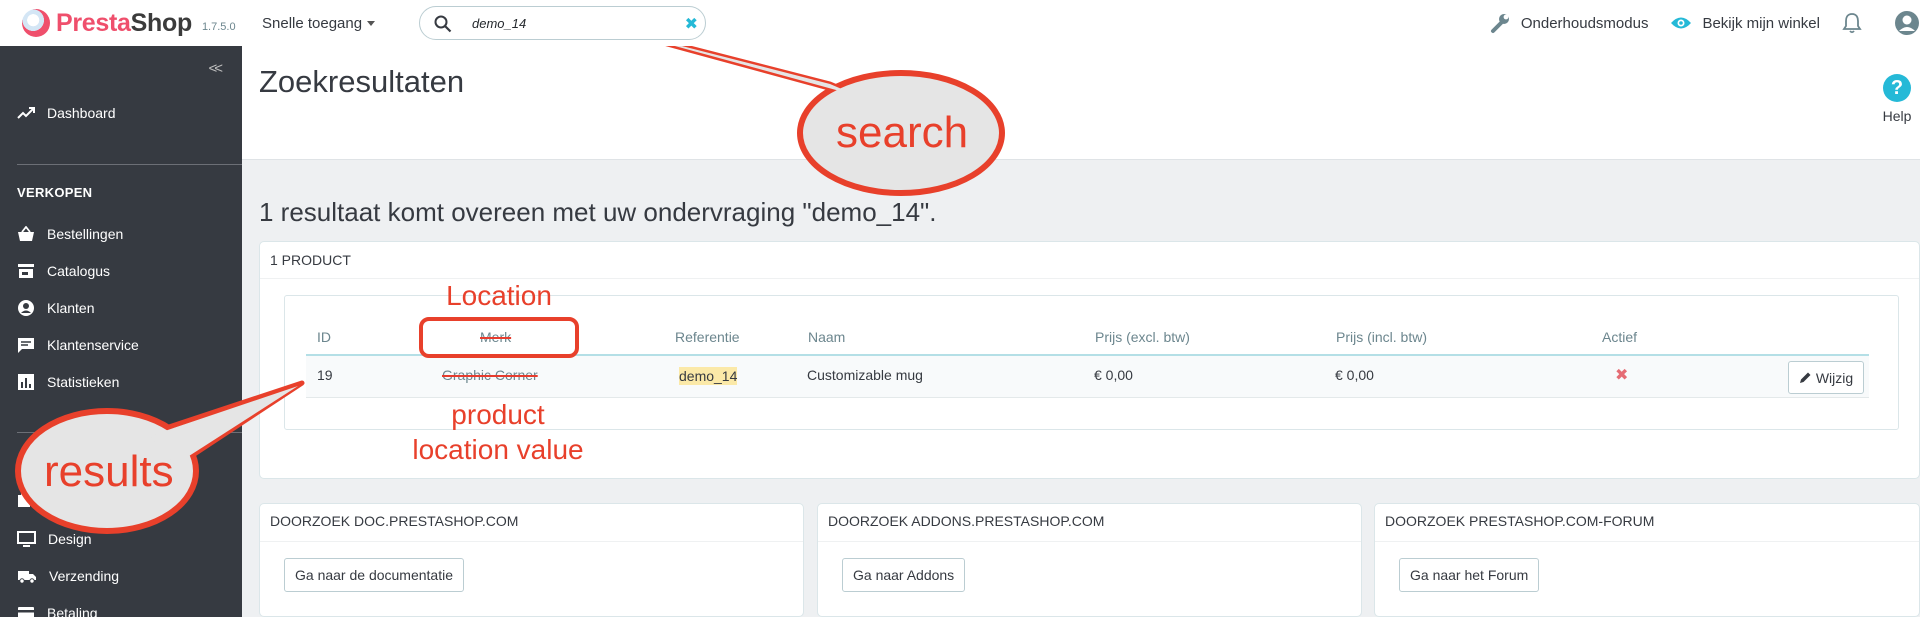 Image resolution: width=1920 pixels, height=617 pixels. What do you see at coordinates (499, 295) in the screenshot?
I see `location-annotation: Location` at bounding box center [499, 295].